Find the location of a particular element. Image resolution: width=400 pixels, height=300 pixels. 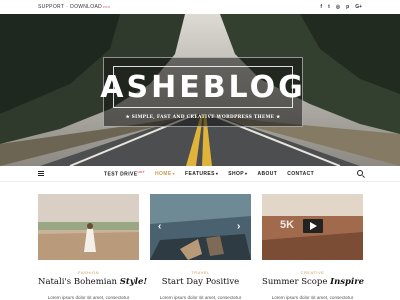

instagram-icon: ◎ is located at coordinates (338, 7).